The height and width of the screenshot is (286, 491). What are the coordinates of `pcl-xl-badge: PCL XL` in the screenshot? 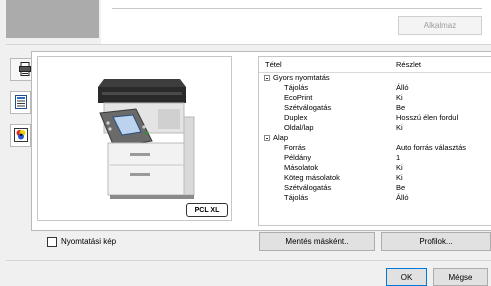 It's located at (207, 210).